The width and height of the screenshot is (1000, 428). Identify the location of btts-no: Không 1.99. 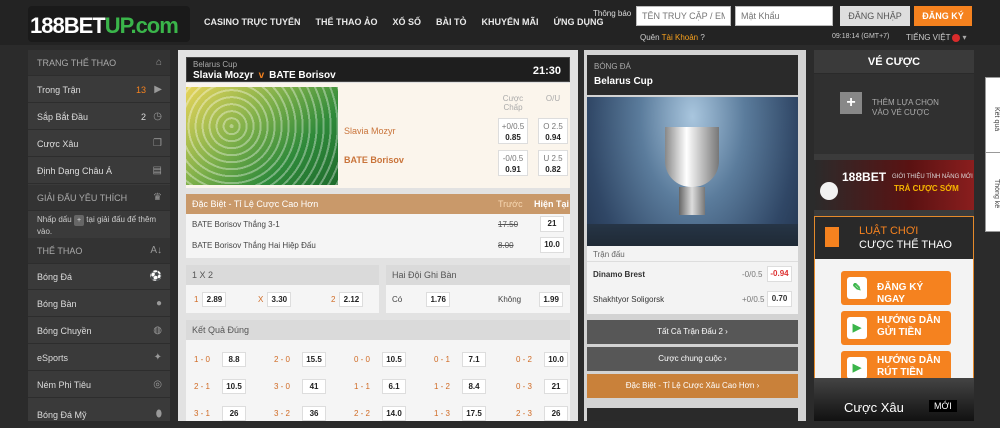
(531, 299).